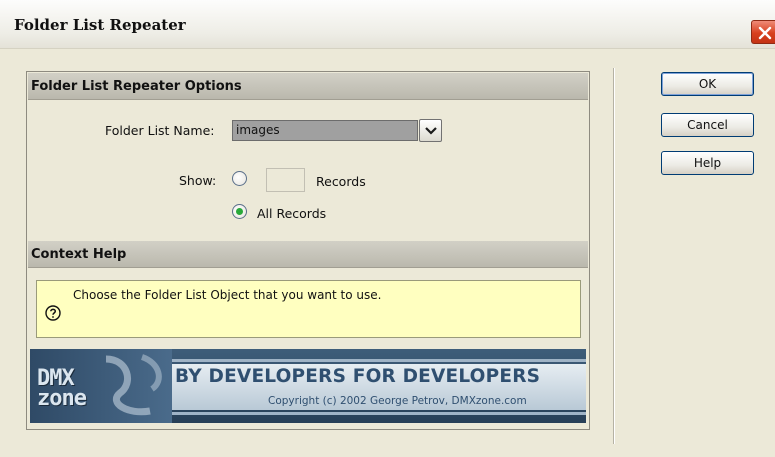 This screenshot has width=775, height=457. I want to click on all-records-radio, so click(239, 211).